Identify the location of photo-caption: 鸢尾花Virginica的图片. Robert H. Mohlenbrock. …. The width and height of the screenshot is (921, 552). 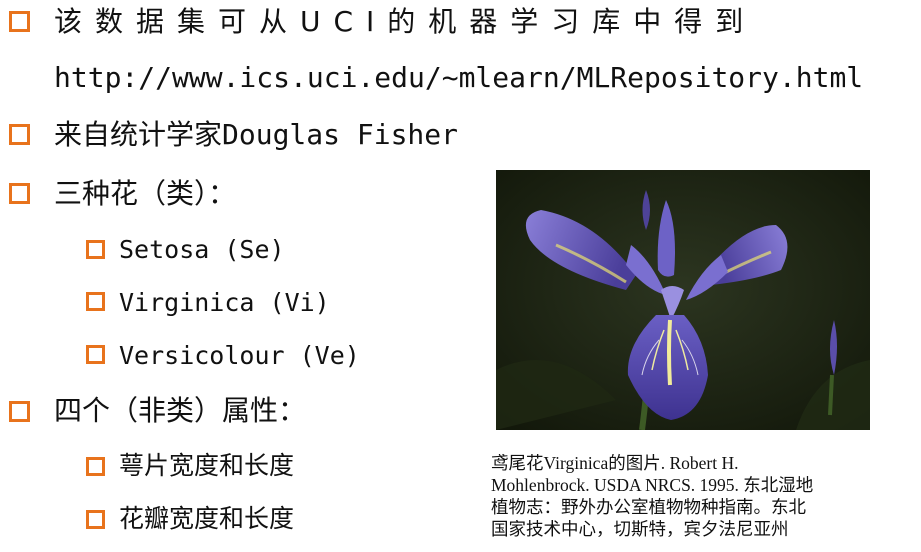
(691, 496).